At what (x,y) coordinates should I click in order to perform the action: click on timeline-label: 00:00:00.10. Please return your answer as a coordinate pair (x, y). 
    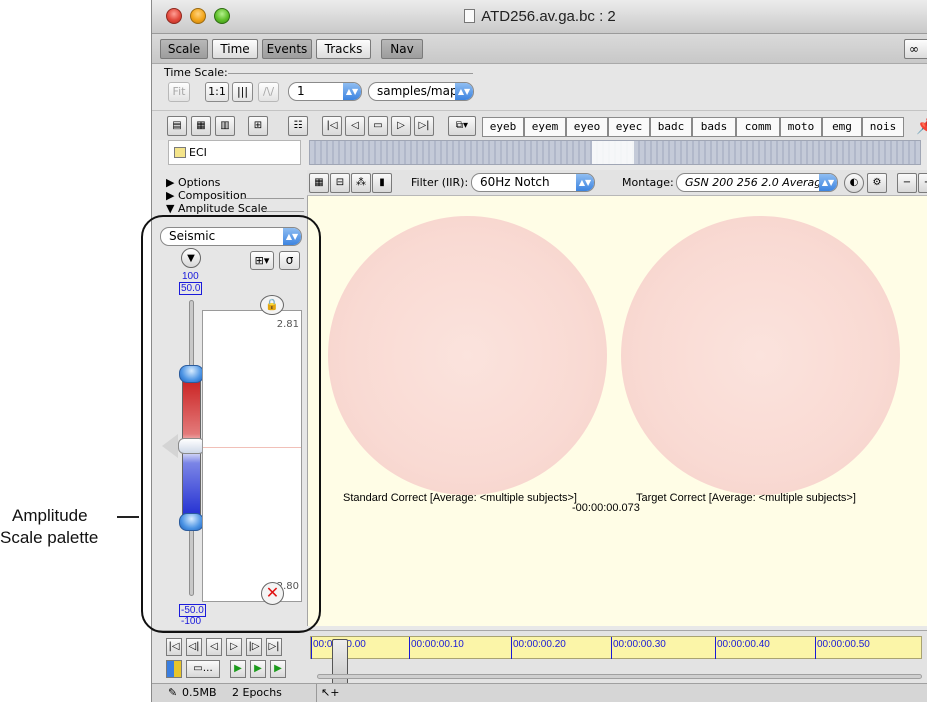
    Looking at the image, I should click on (437, 644).